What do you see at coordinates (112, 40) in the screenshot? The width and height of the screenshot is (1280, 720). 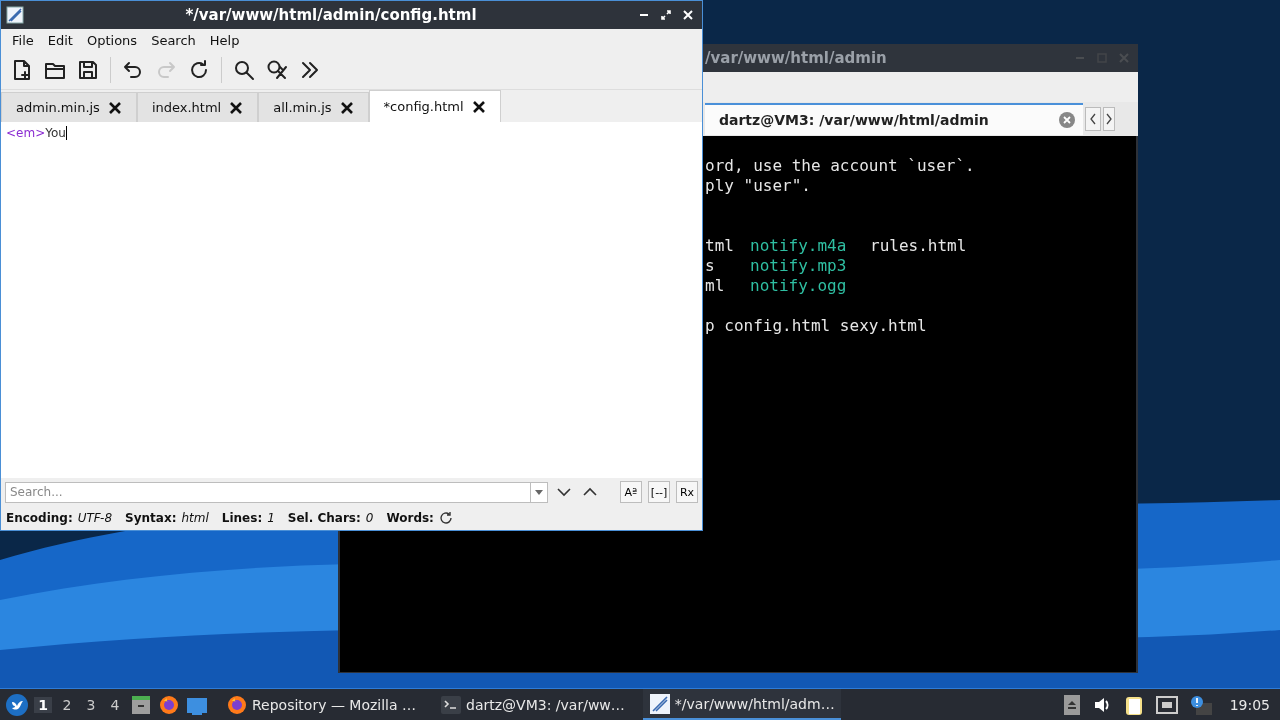 I see `menu-item: Options` at bounding box center [112, 40].